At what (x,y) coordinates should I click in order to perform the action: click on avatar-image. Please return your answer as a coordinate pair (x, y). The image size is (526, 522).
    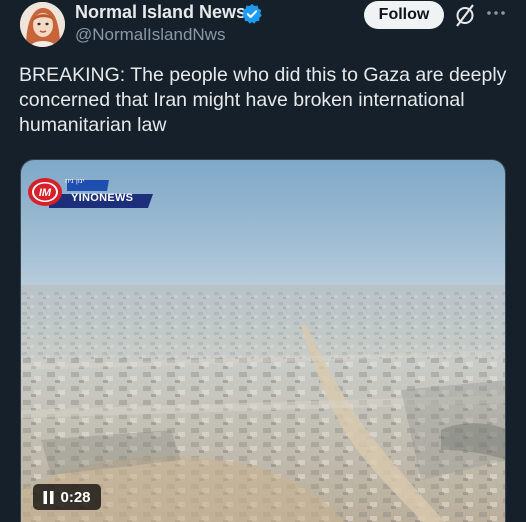
    Looking at the image, I should click on (42, 24).